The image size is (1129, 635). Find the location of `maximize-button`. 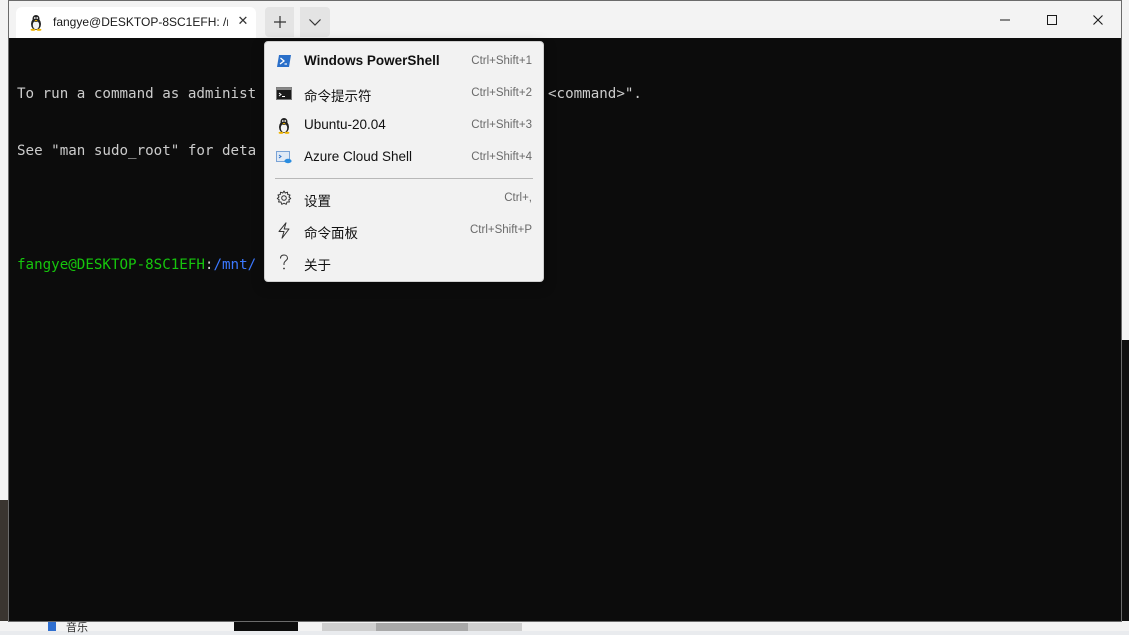

maximize-button is located at coordinates (1052, 19).